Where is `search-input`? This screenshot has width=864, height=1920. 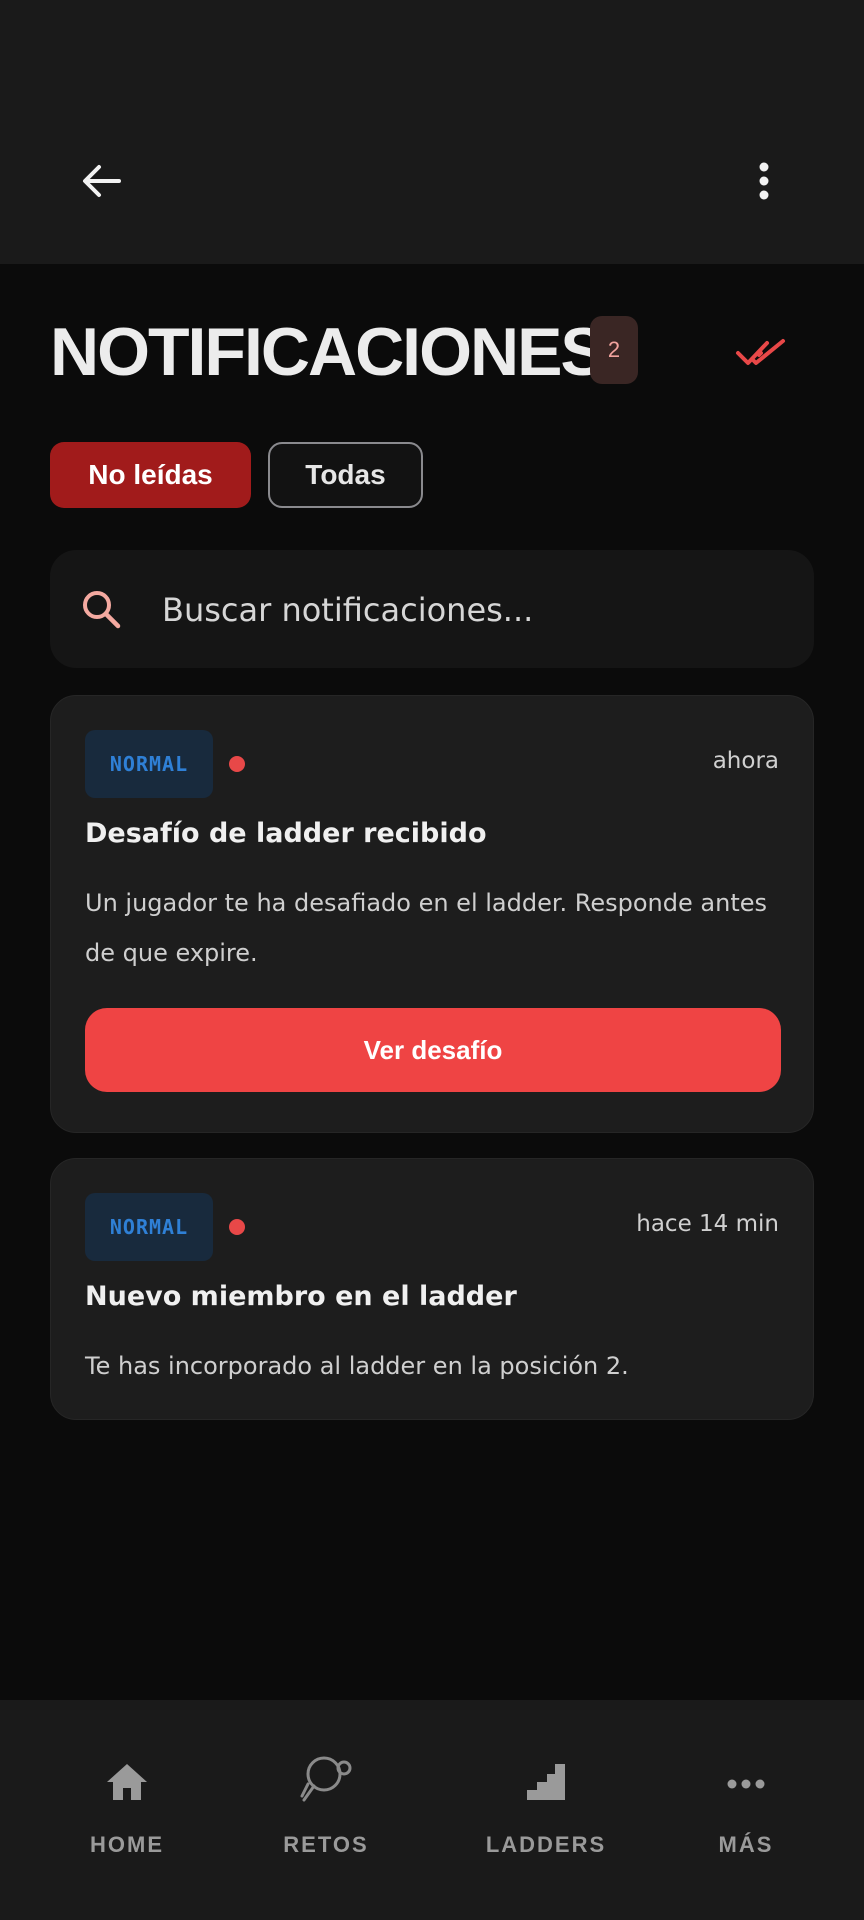 search-input is located at coordinates (472, 610).